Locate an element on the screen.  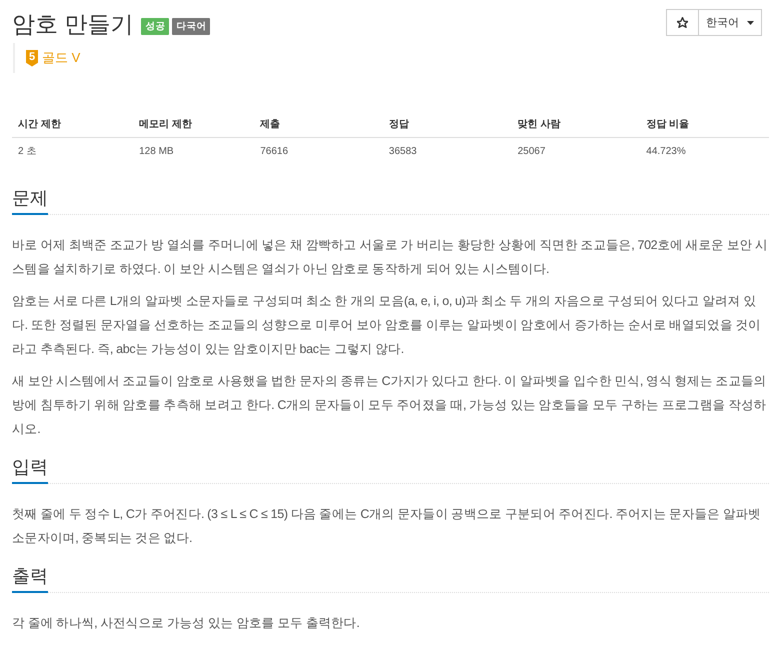
star-icon is located at coordinates (682, 22).